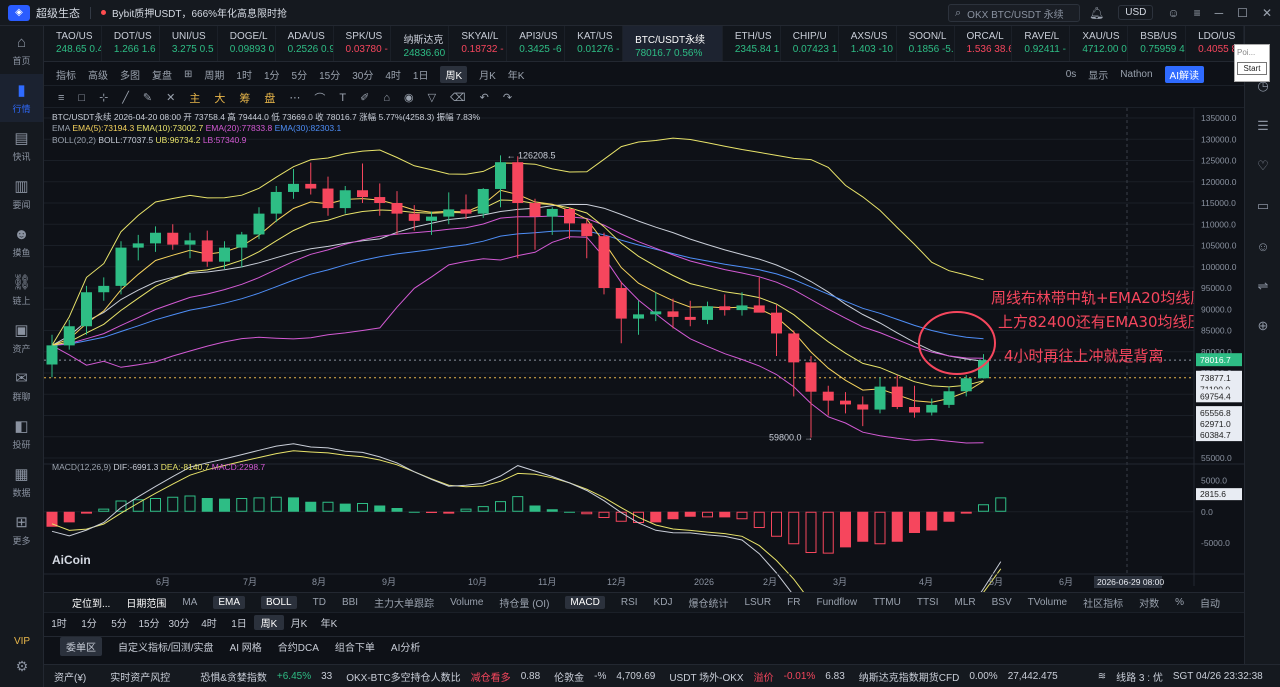 Image resolution: width=1280 pixels, height=687 pixels. I want to click on indicator-20: BSV, so click(1002, 602).